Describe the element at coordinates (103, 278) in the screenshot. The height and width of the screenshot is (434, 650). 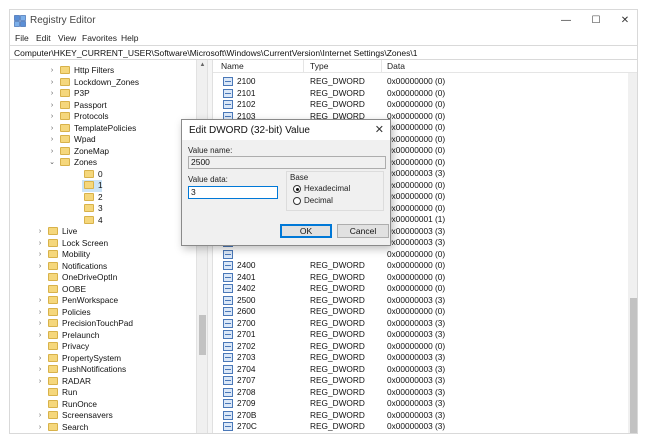
I see `tree-item: OneDriveOptIn` at that location.